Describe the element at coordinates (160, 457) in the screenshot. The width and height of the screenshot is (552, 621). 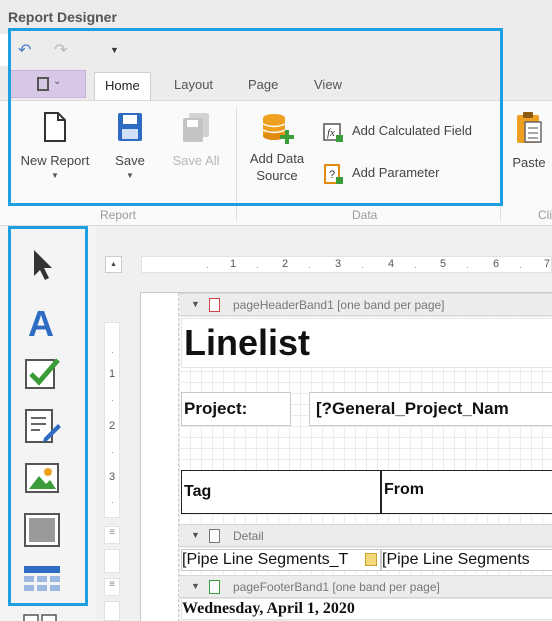
I see `page-margin` at that location.